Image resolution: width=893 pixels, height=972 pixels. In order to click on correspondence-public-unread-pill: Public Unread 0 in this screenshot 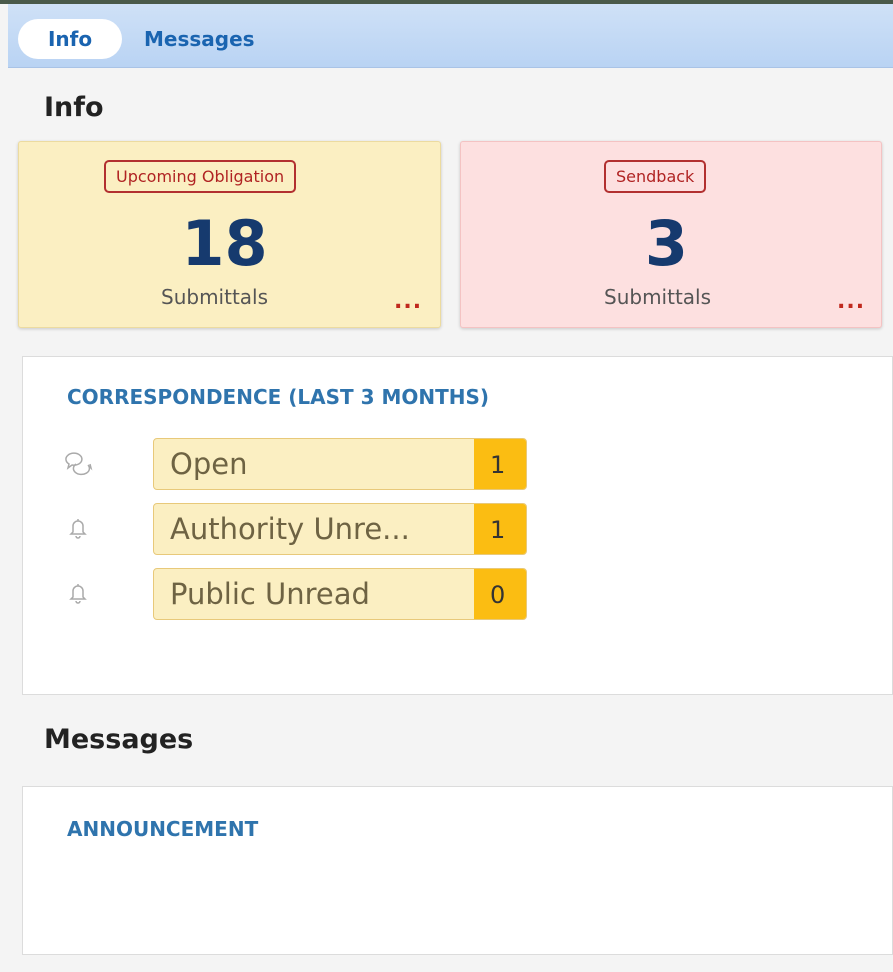, I will do `click(340, 594)`.